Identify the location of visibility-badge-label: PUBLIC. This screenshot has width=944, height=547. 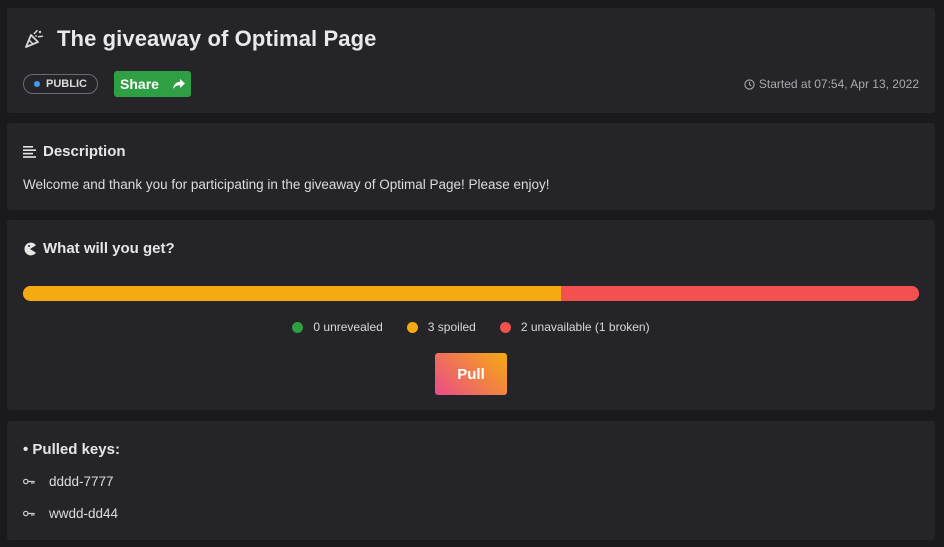
(66, 84).